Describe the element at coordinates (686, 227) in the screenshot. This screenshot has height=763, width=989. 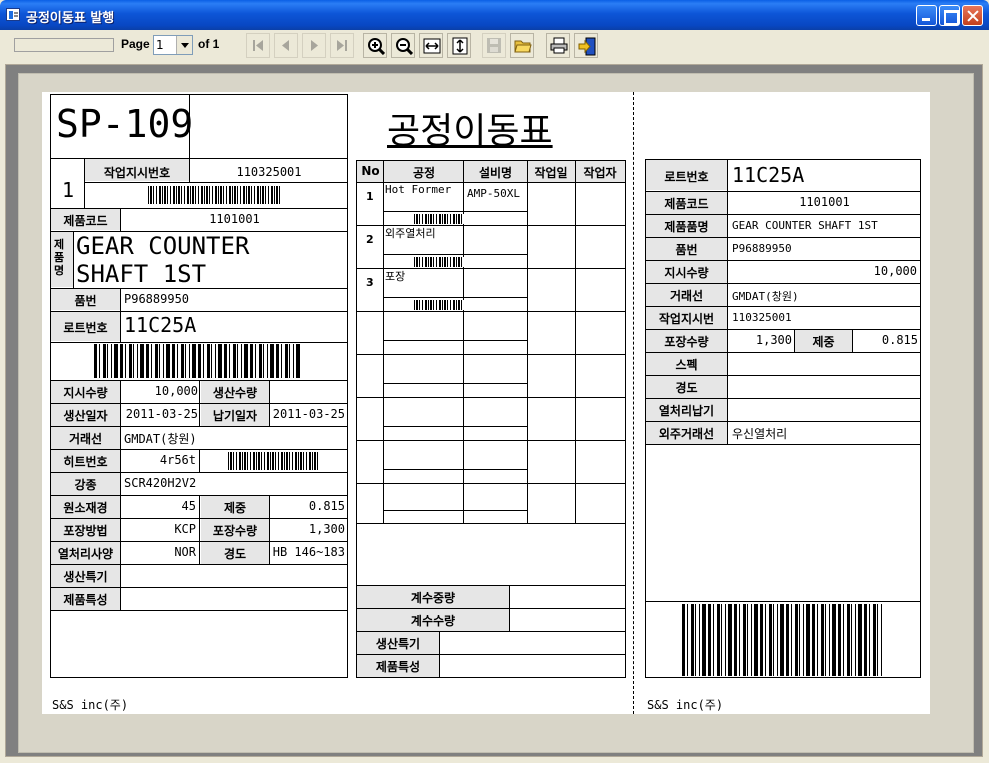
I see `tag-product-name-label: 제품품명` at that location.